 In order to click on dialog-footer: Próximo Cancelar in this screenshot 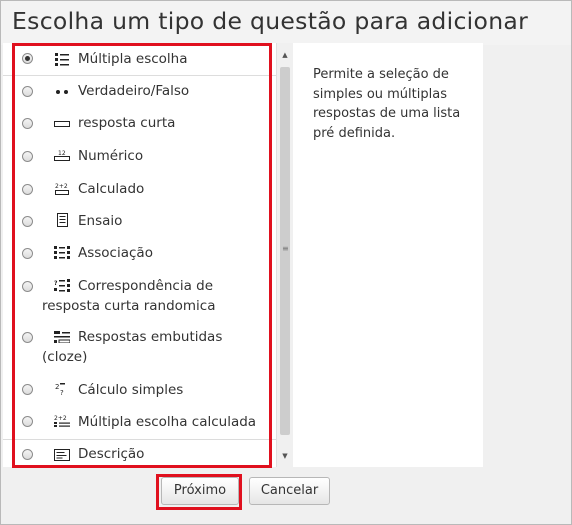, I will do `click(286, 495)`.